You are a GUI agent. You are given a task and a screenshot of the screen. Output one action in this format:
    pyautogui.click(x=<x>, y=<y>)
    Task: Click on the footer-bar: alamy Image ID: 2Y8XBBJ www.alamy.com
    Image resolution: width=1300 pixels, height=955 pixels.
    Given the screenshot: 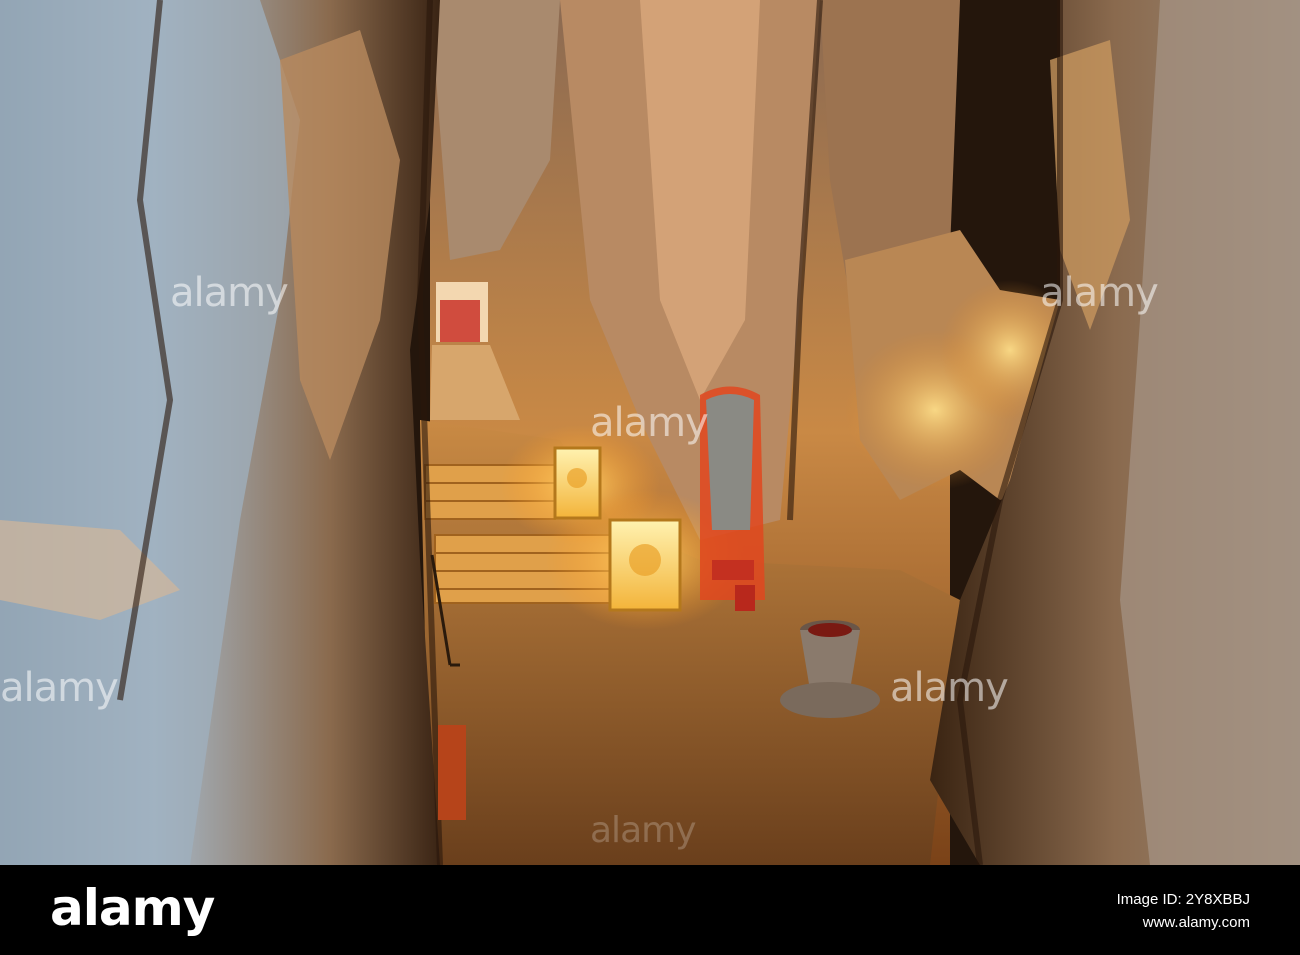 What is the action you would take?
    pyautogui.click(x=650, y=910)
    